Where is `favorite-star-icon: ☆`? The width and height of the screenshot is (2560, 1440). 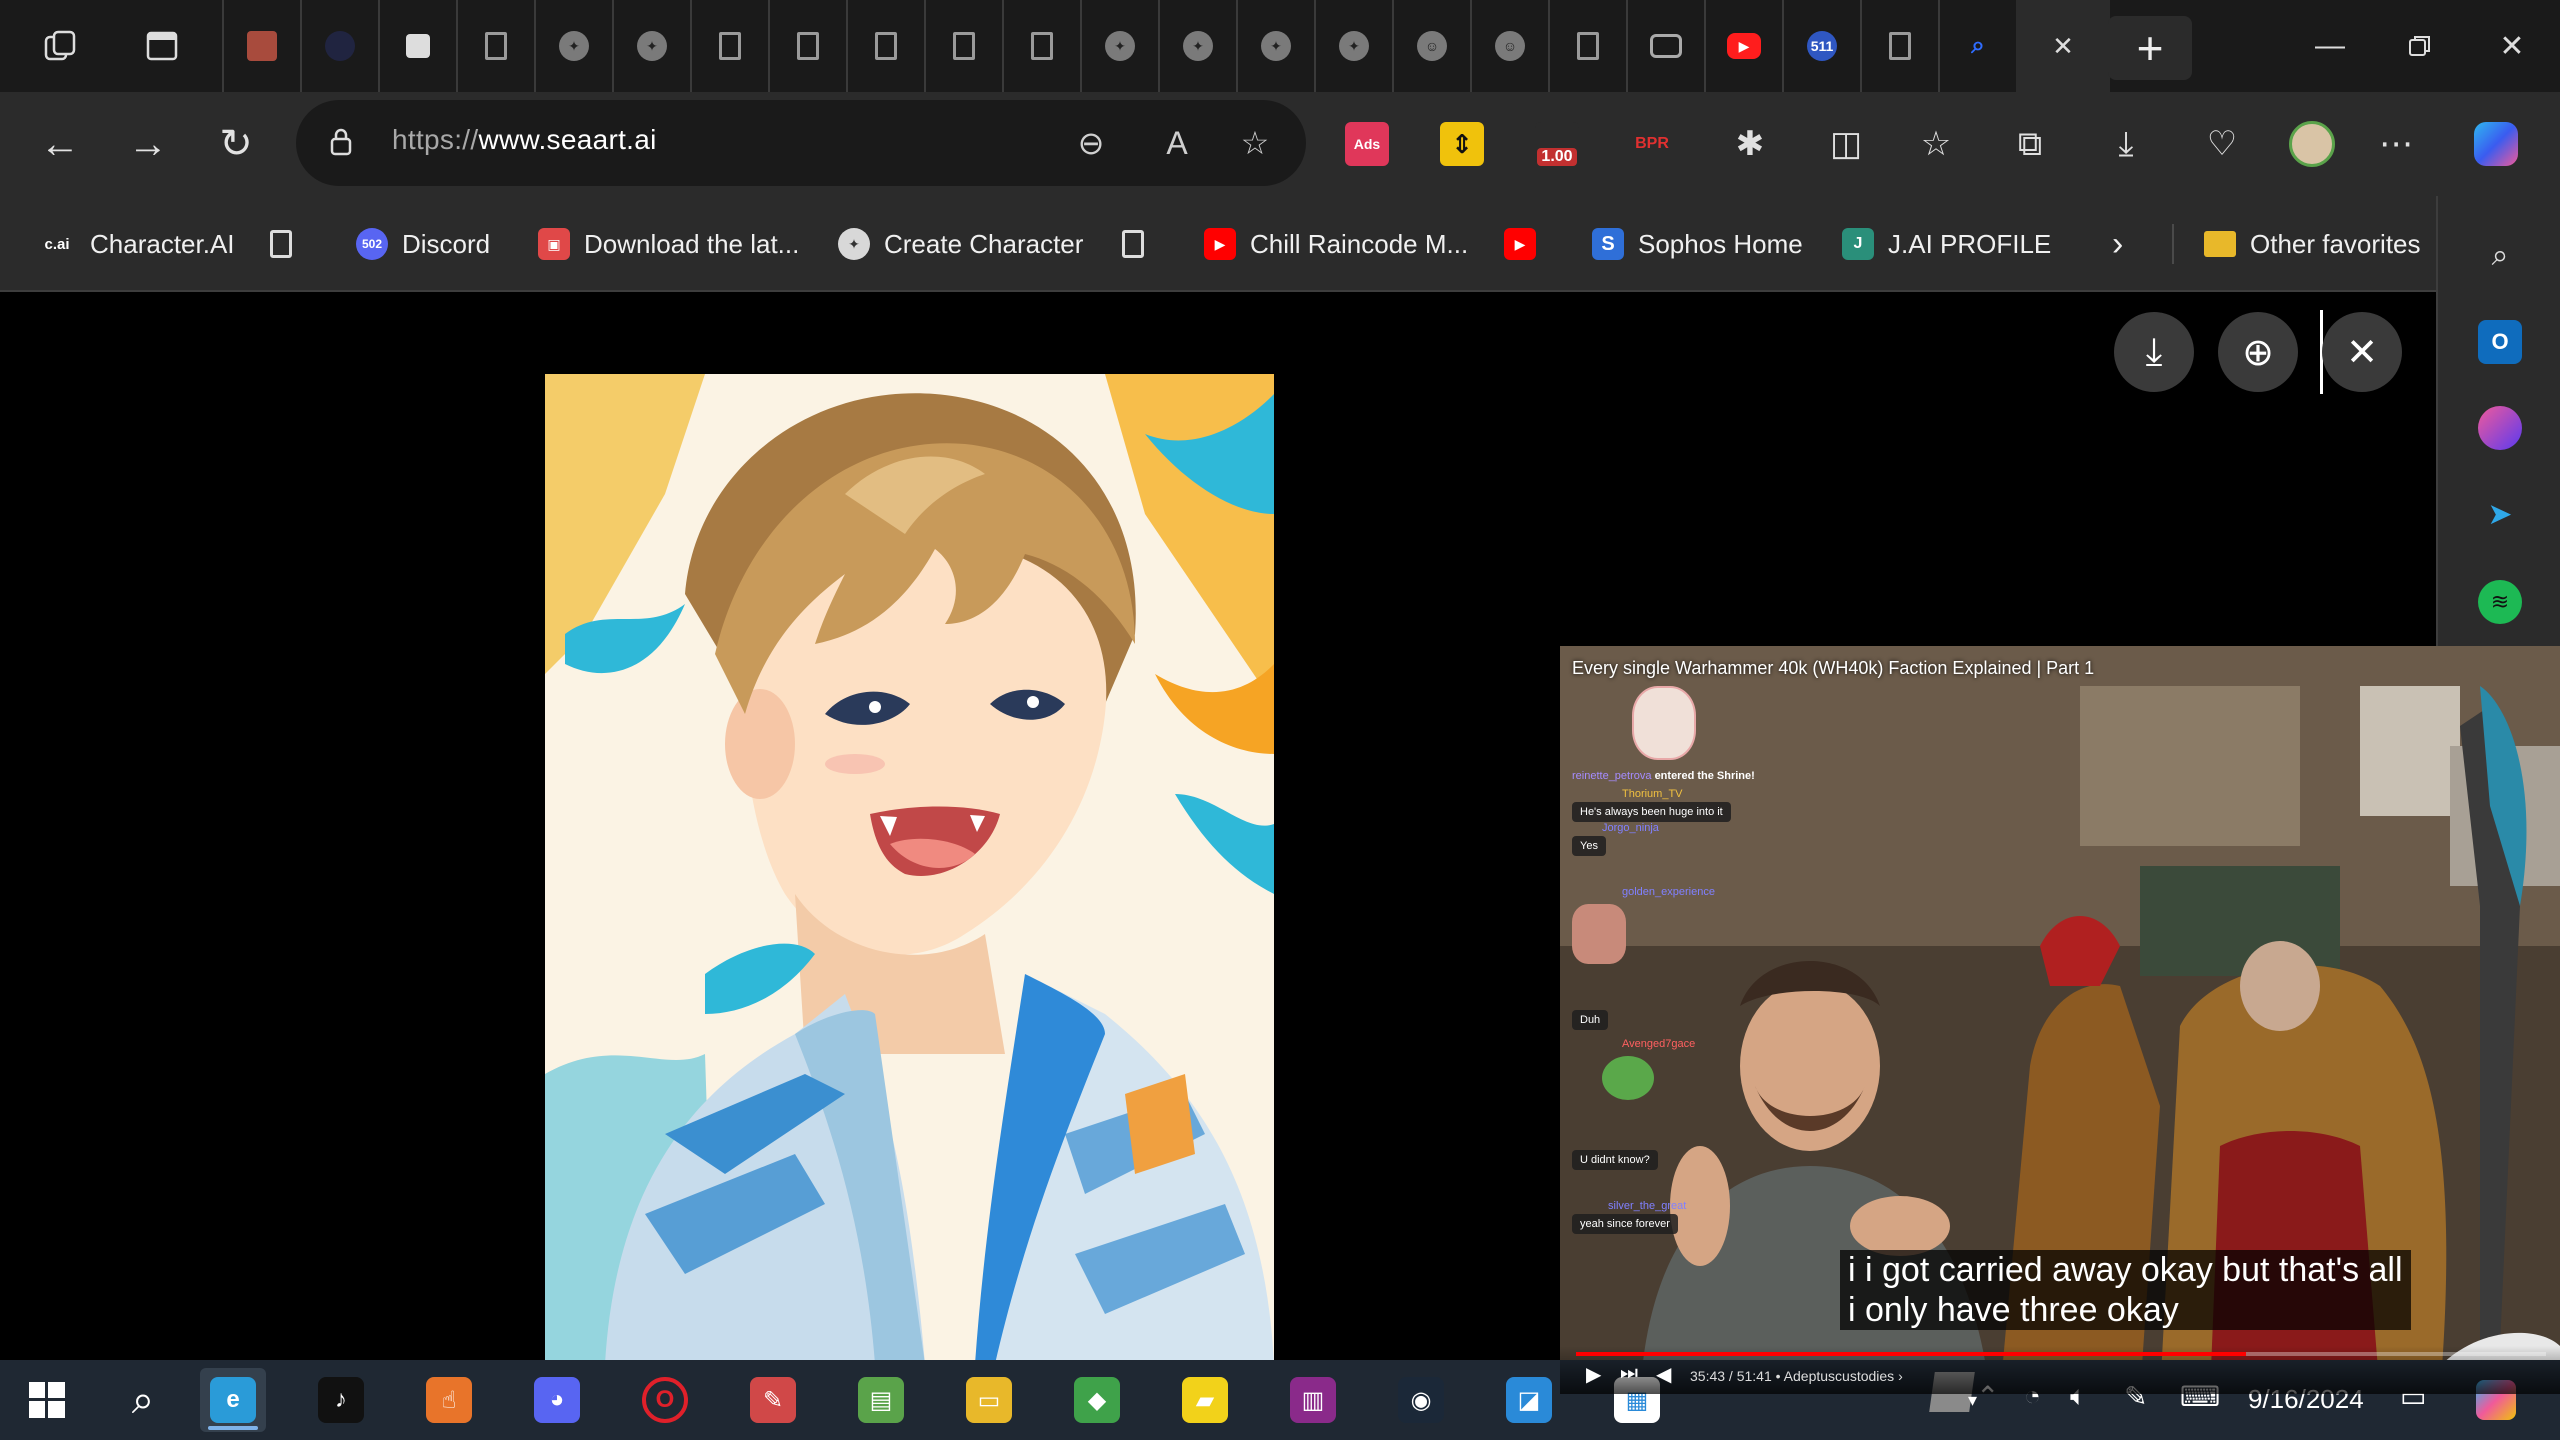 favorite-star-icon: ☆ is located at coordinates (1255, 143).